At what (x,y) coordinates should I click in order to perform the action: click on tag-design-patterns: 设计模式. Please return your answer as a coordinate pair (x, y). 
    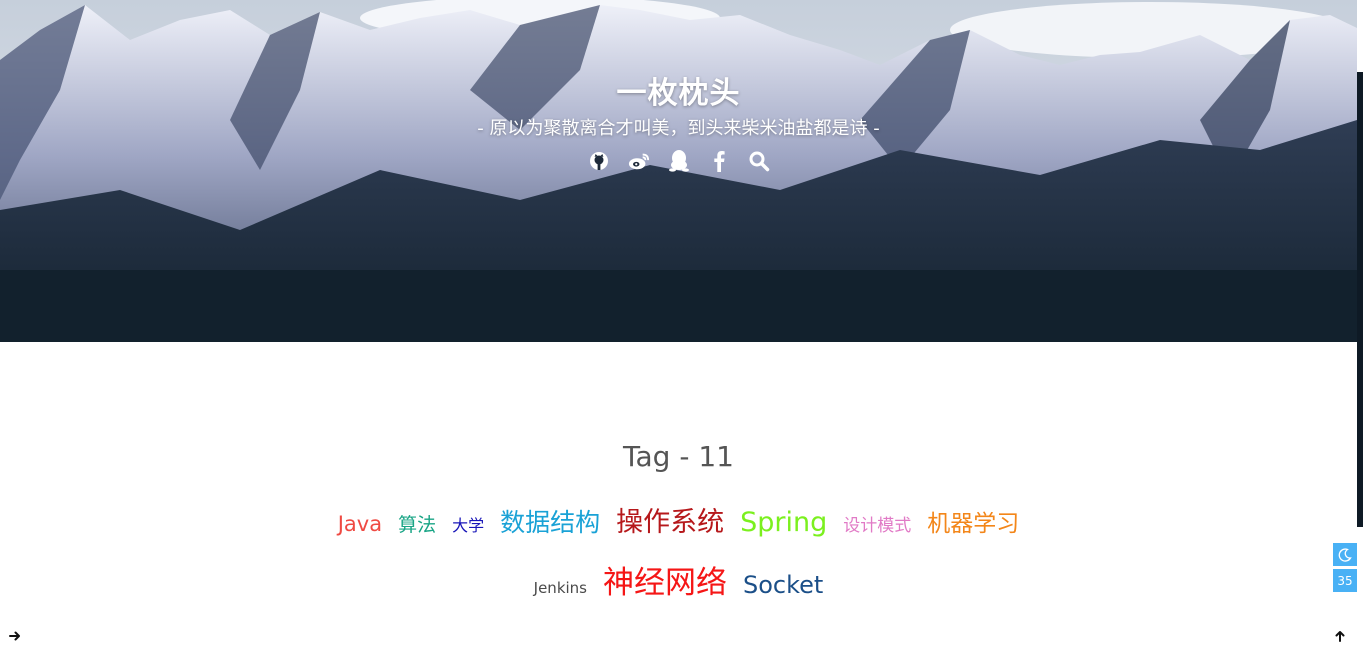
    Looking at the image, I should click on (877, 523).